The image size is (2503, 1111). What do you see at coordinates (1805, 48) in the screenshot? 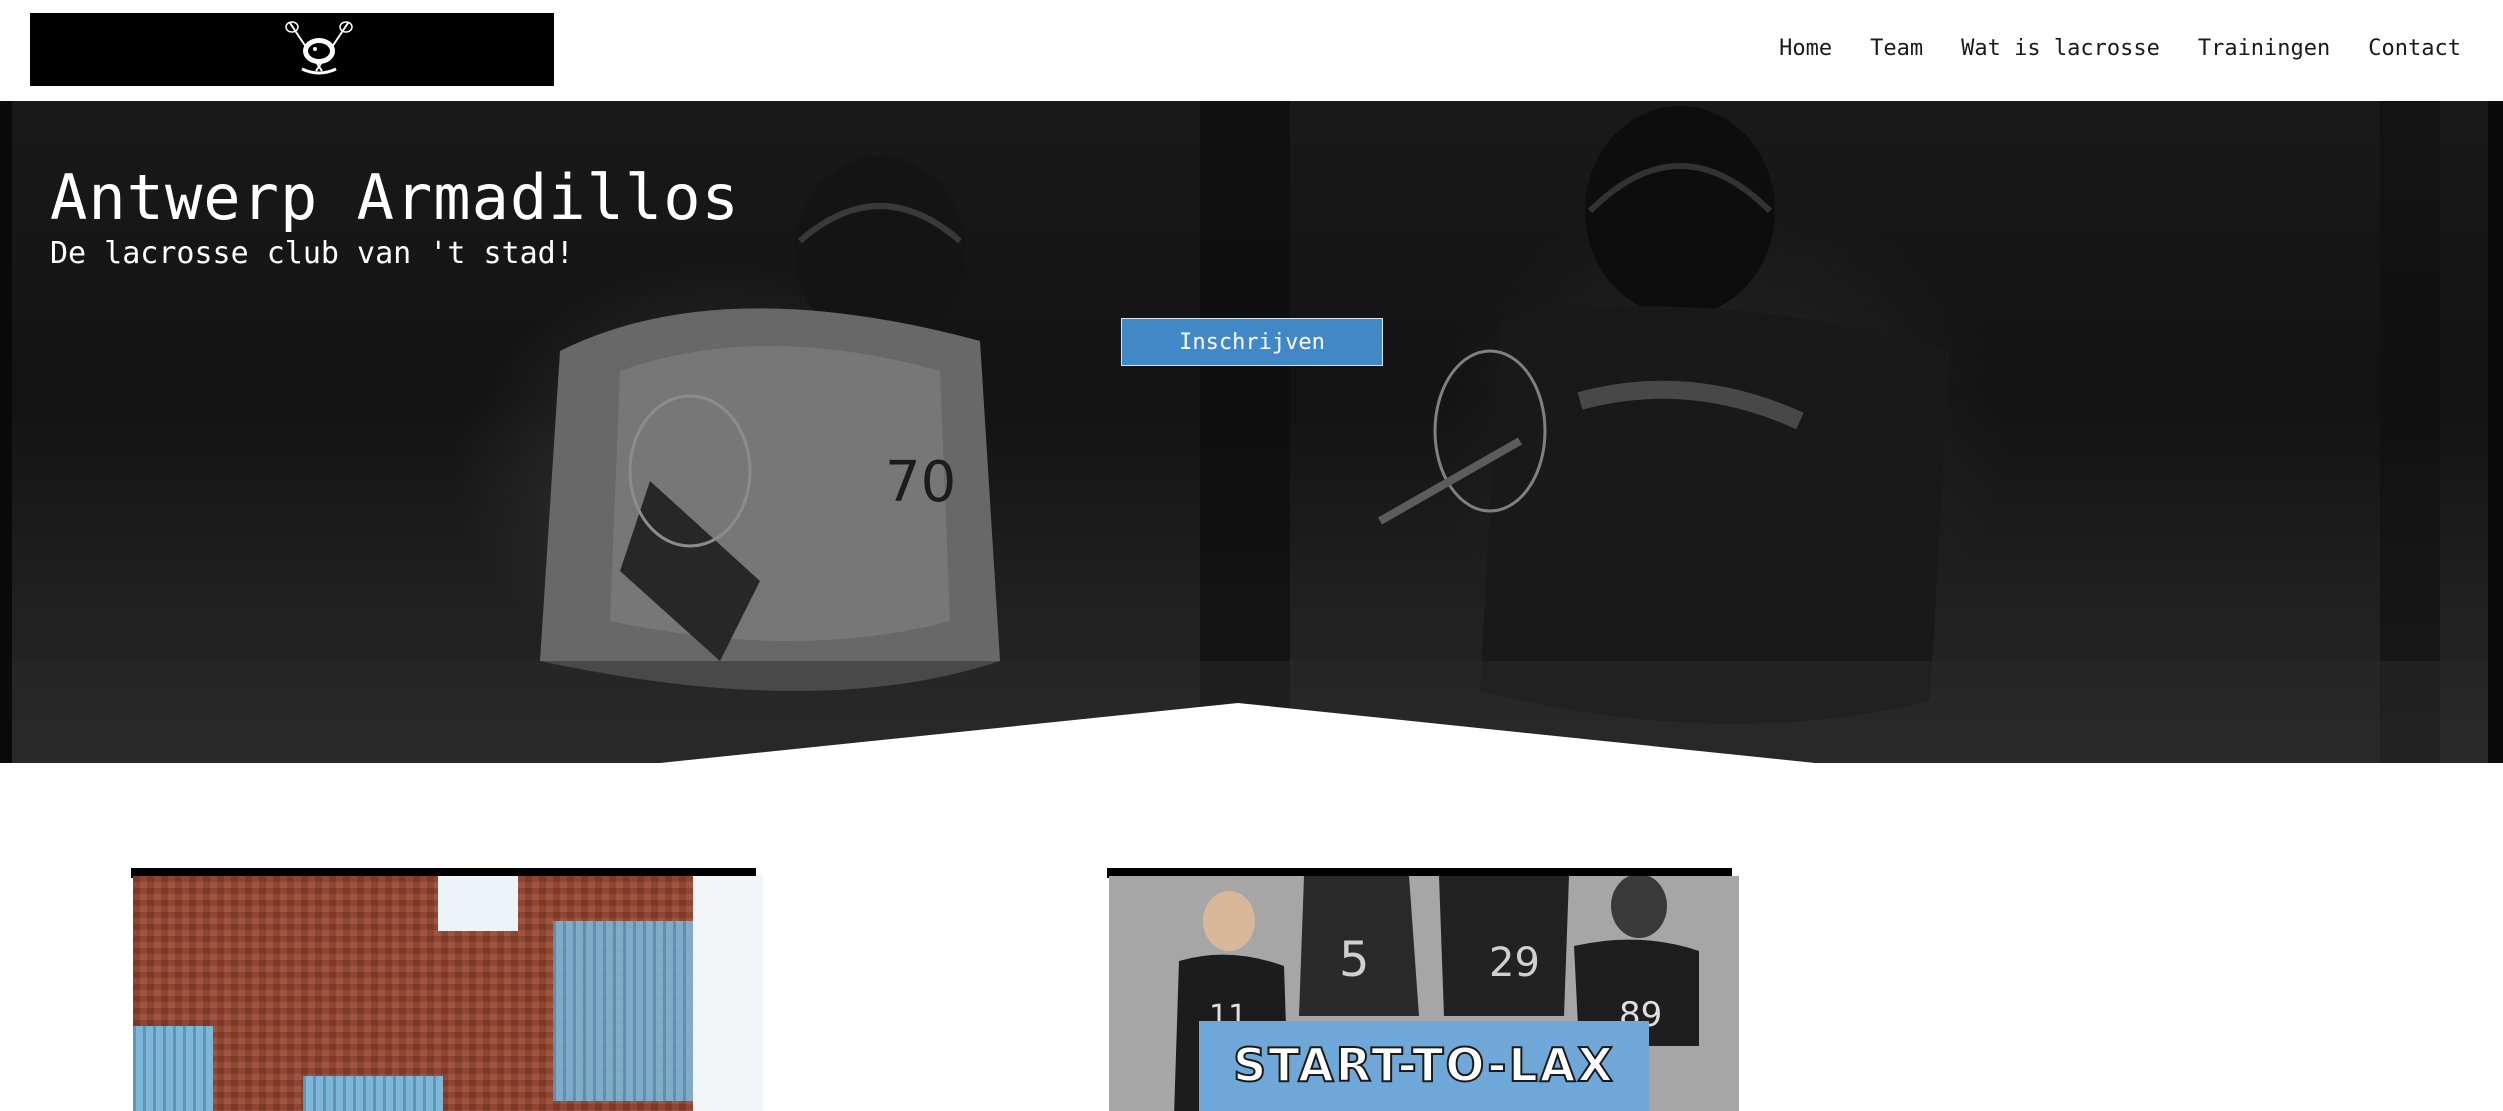
I see `nav-home: Home` at bounding box center [1805, 48].